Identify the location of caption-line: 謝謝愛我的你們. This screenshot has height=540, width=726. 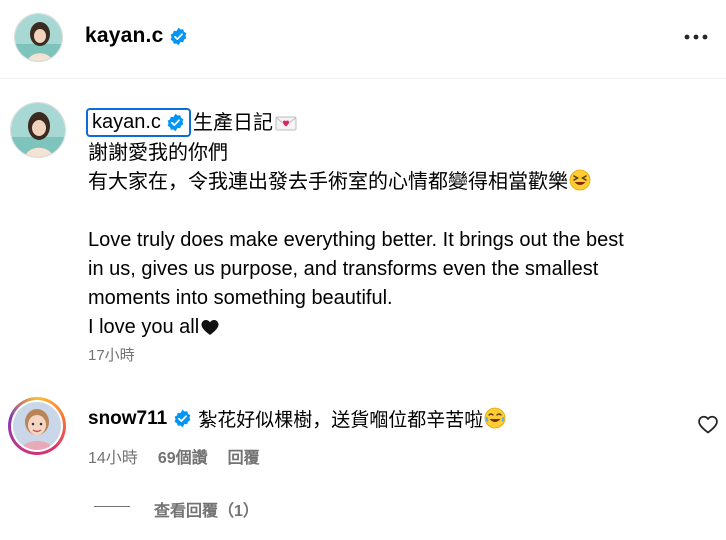
(158, 153).